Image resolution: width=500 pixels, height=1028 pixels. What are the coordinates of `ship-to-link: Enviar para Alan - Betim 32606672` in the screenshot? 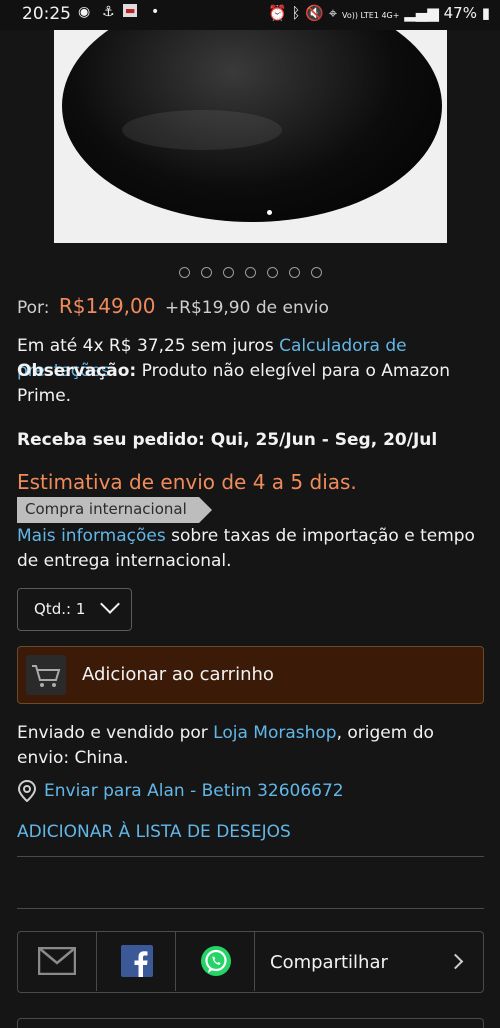 It's located at (194, 791).